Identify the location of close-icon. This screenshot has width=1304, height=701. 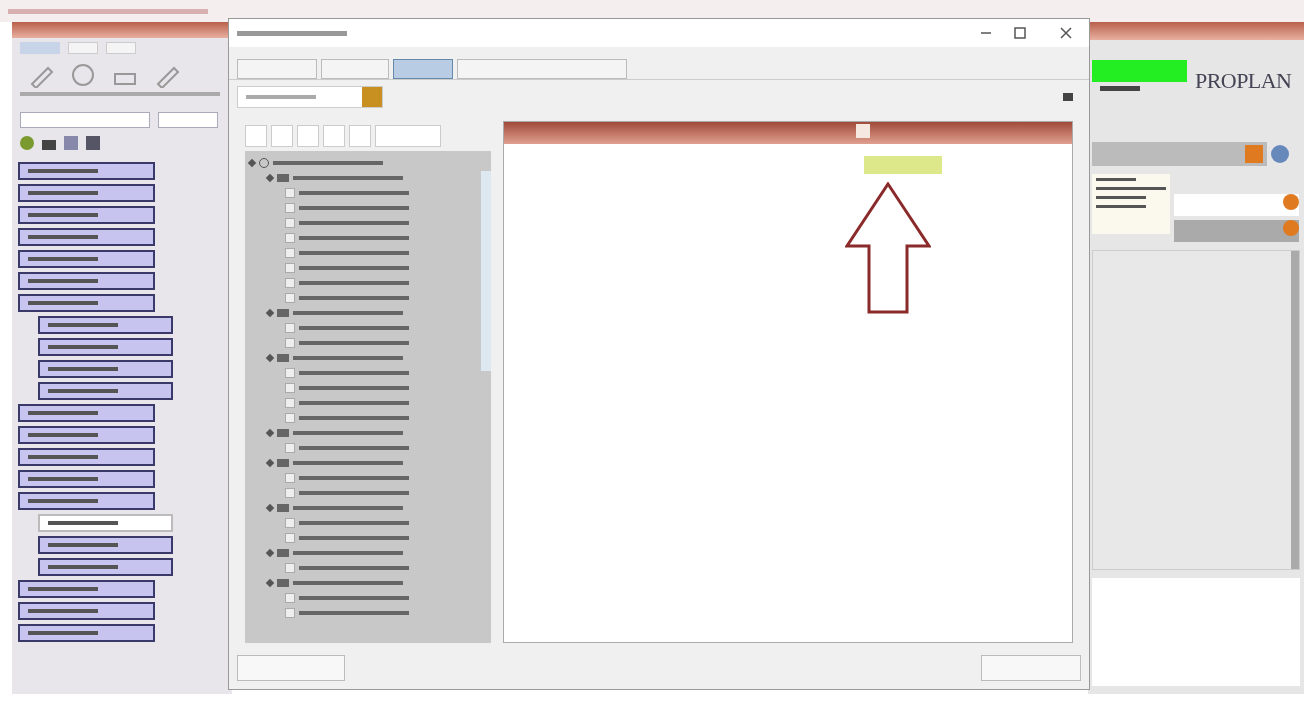
(1066, 33).